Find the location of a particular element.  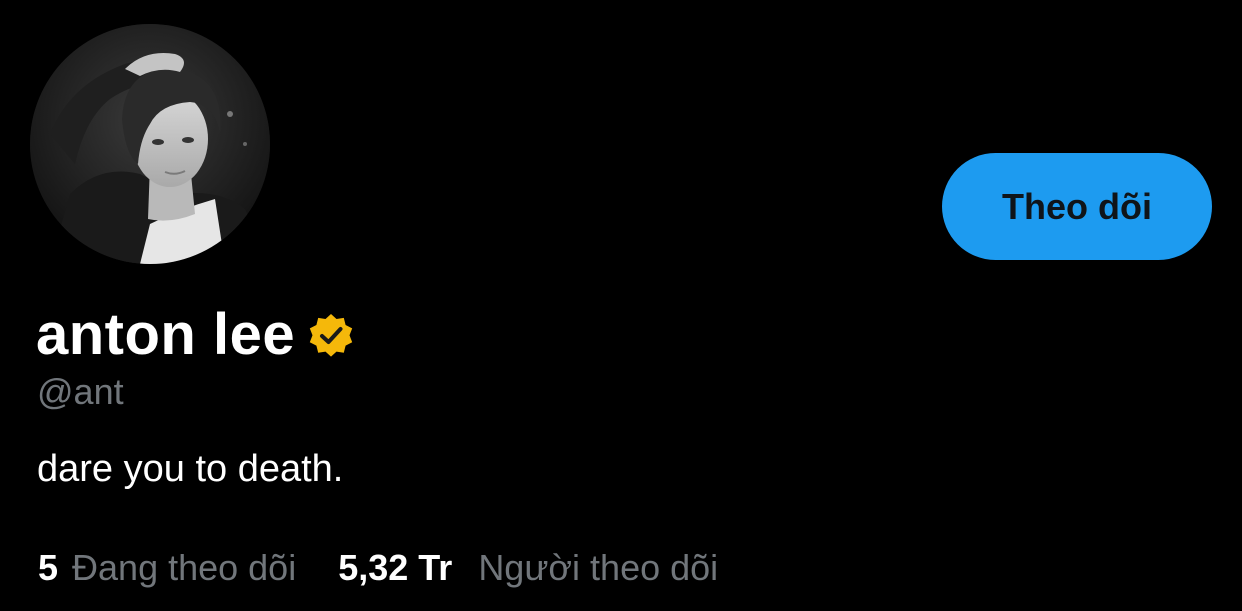

following-label: Đang theo dõi is located at coordinates (184, 567).